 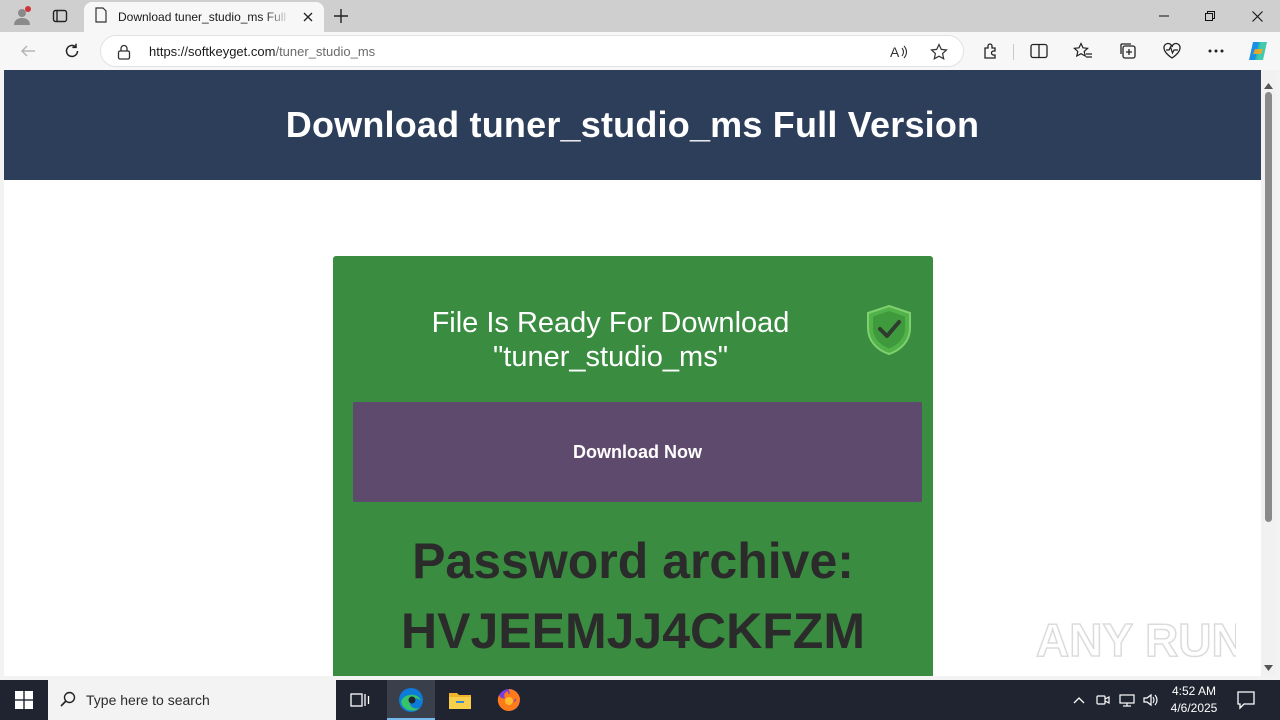 I want to click on tab-actions-icon, so click(x=60, y=16).